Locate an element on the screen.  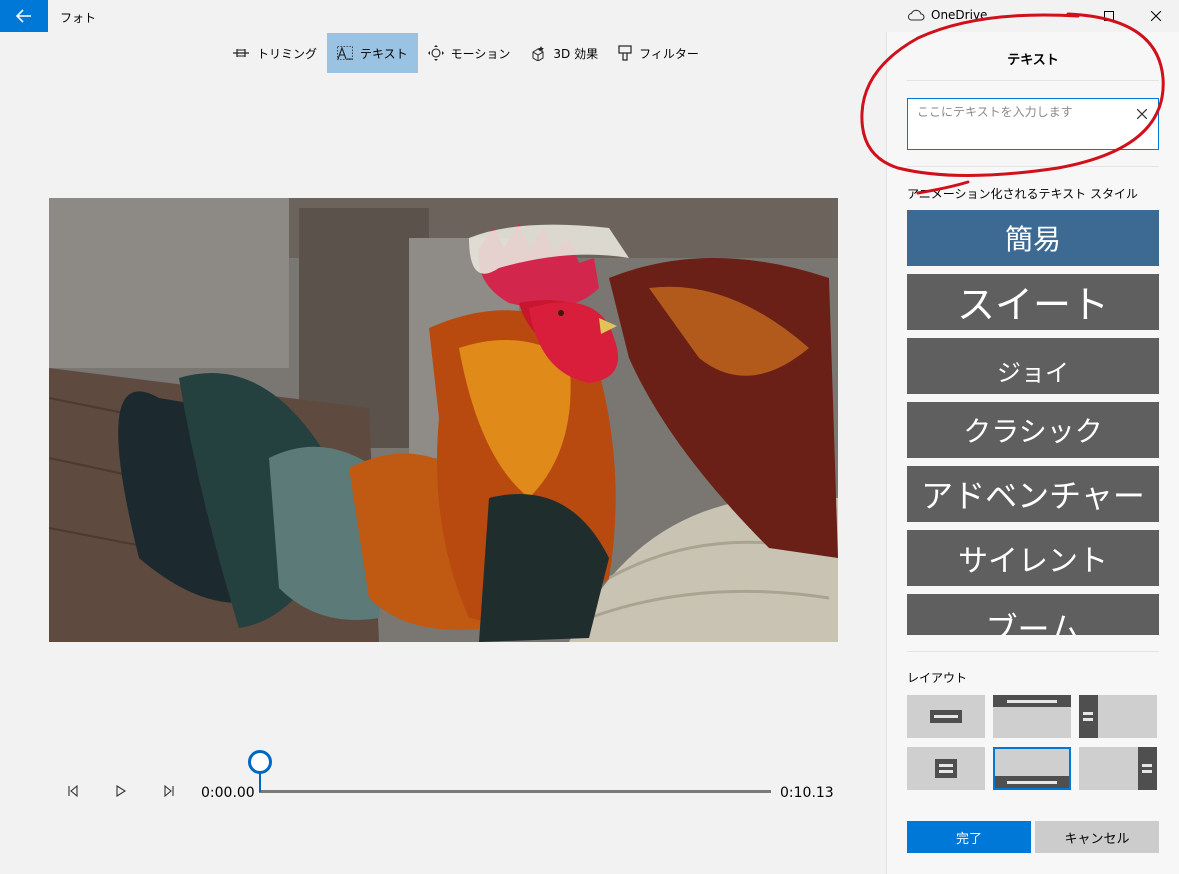
layout-right-bar-icon is located at coordinates (1147, 768).